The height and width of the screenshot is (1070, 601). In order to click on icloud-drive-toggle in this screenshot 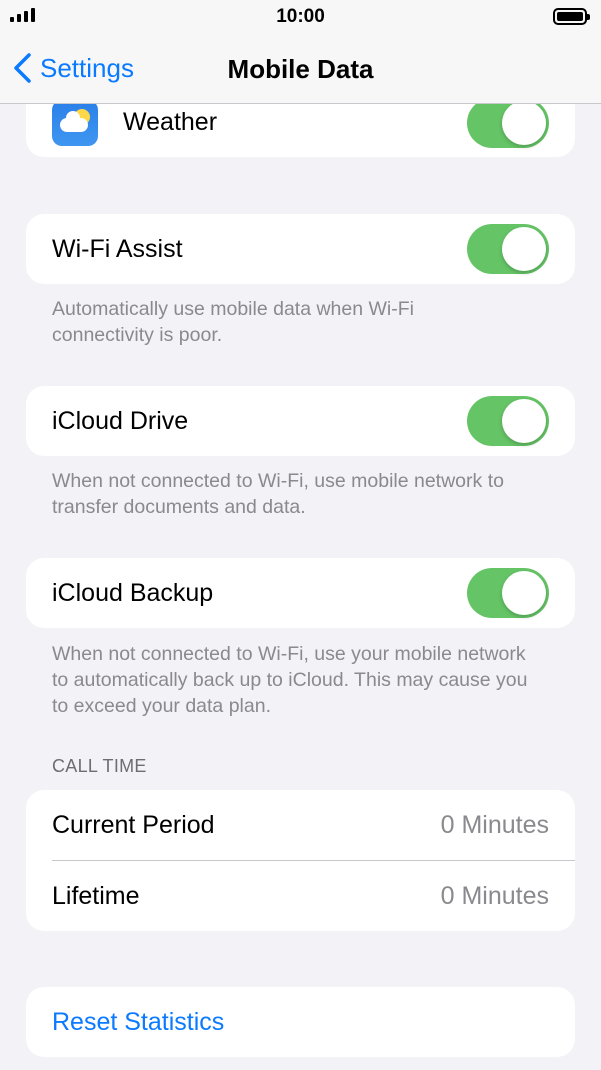, I will do `click(508, 421)`.